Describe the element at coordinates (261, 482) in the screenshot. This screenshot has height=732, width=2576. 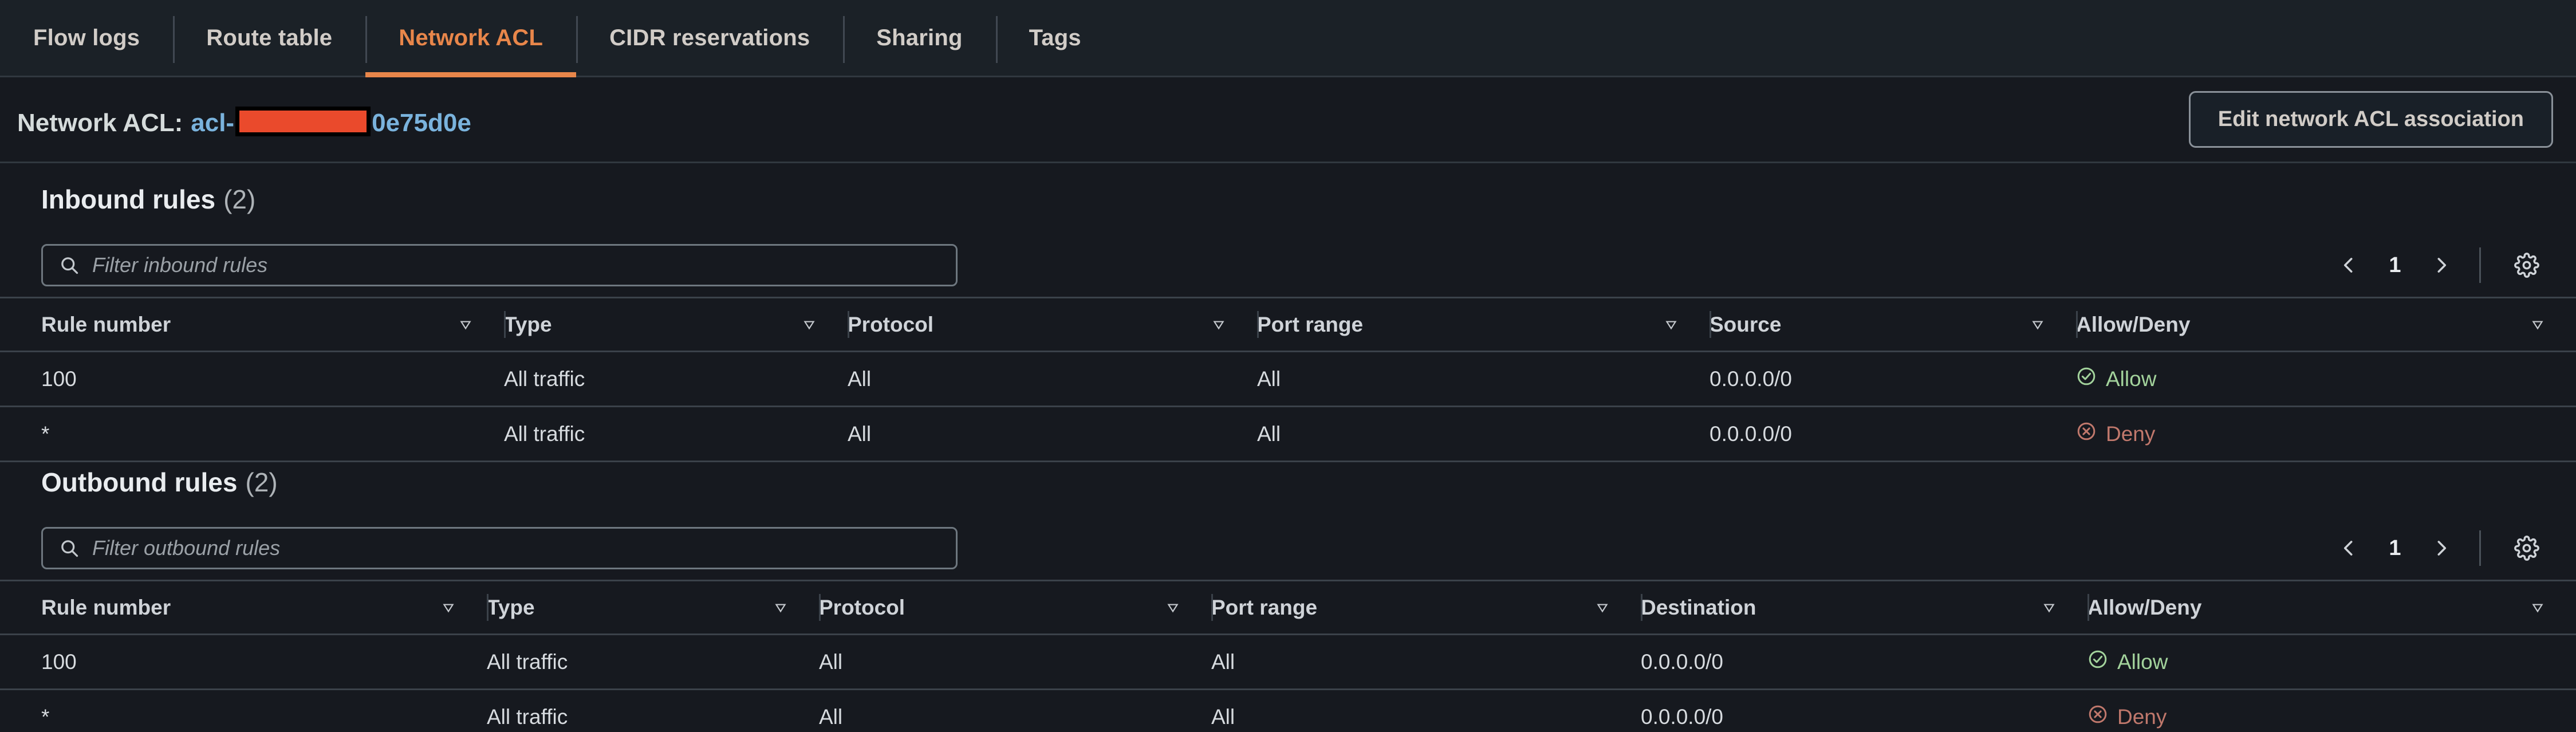
I see `outbound-rules-count: (2)` at that location.